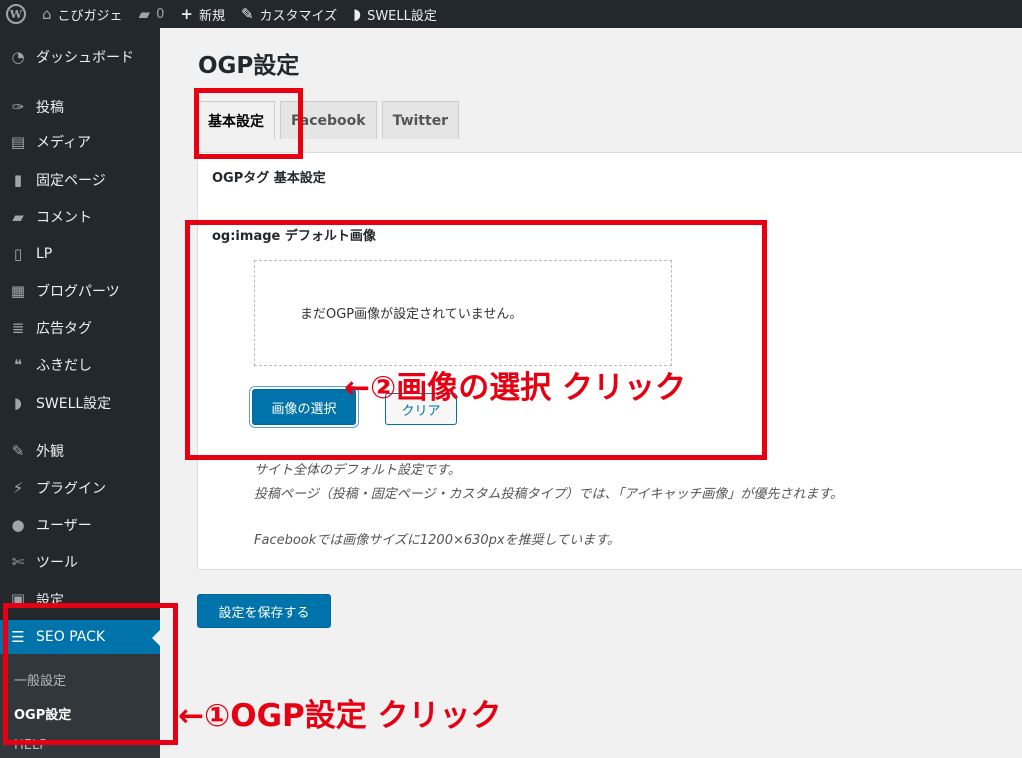 The image size is (1022, 758). Describe the element at coordinates (18, 57) in the screenshot. I see `dashboard-icon: ◔` at that location.